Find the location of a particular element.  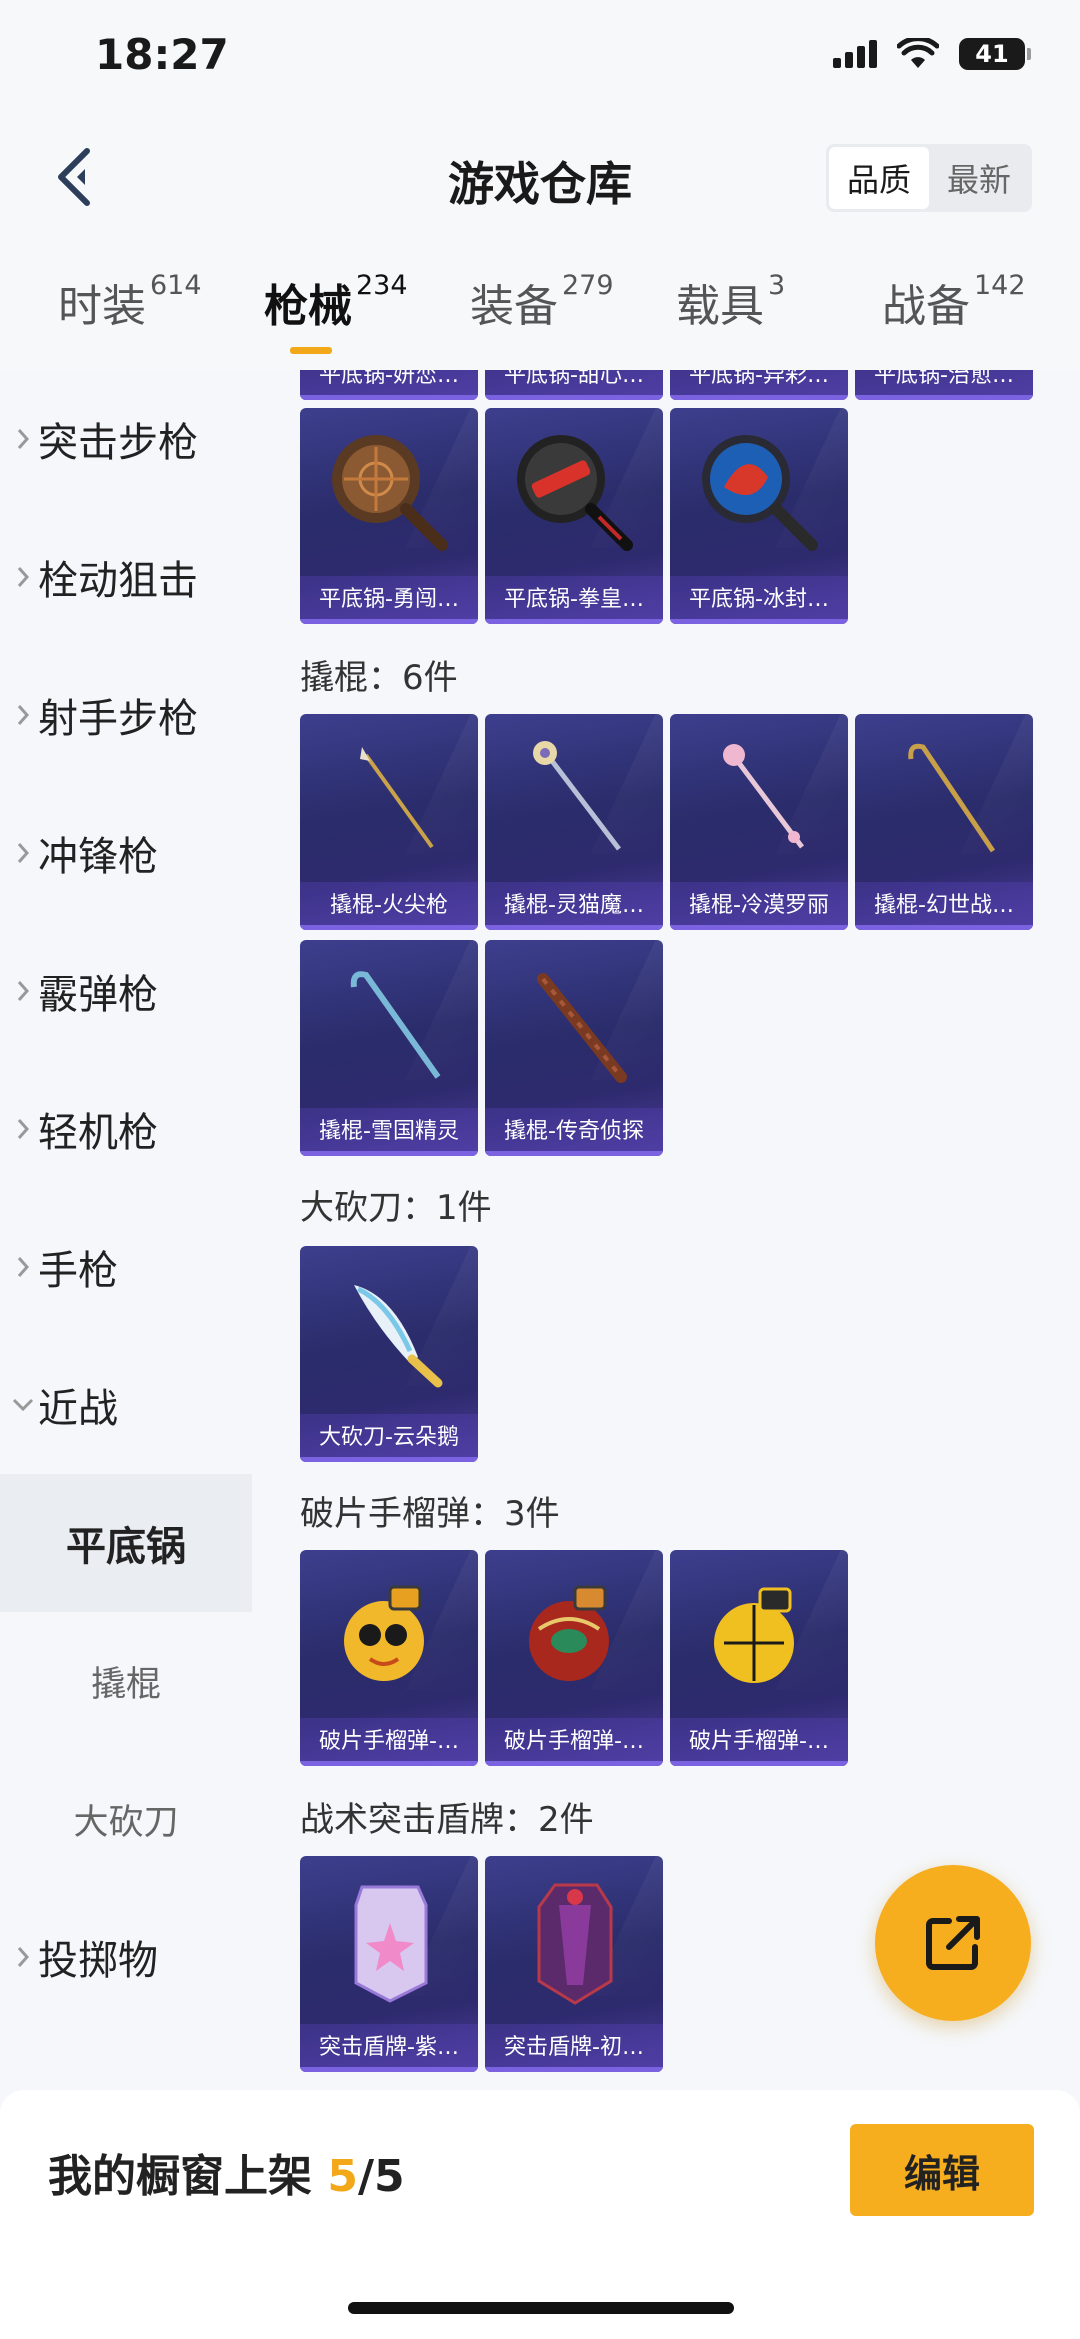

tab-fashion: 时装 614 is located at coordinates (130, 302).